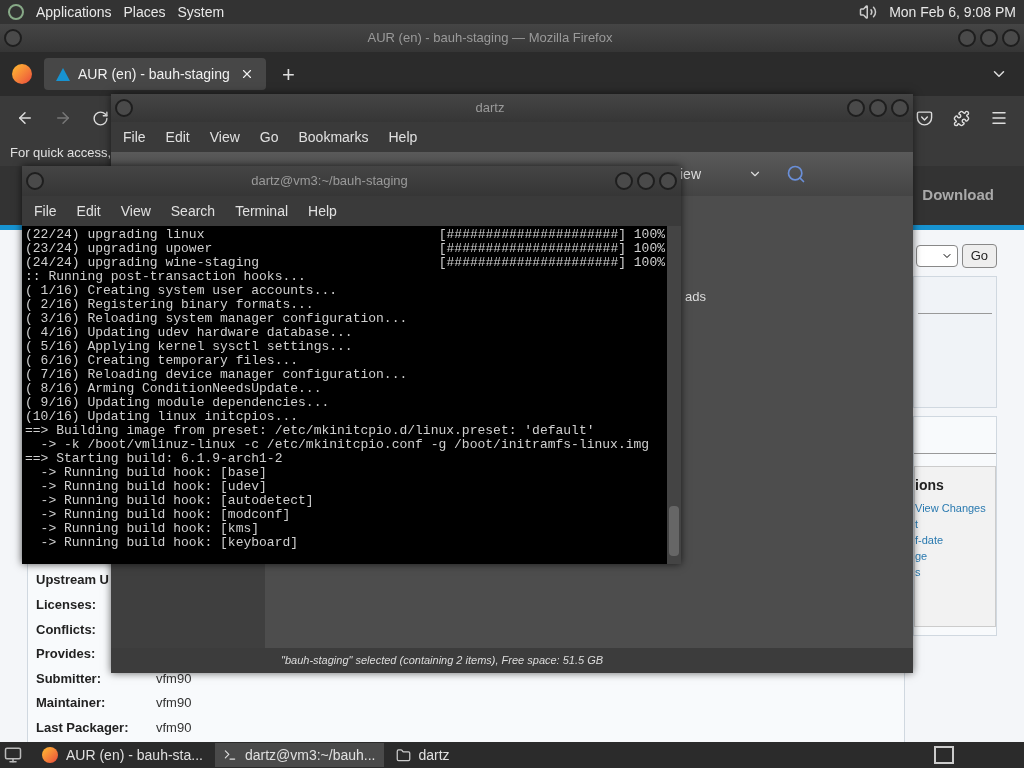  Describe the element at coordinates (269, 137) in the screenshot. I see `menu-item: Go` at that location.